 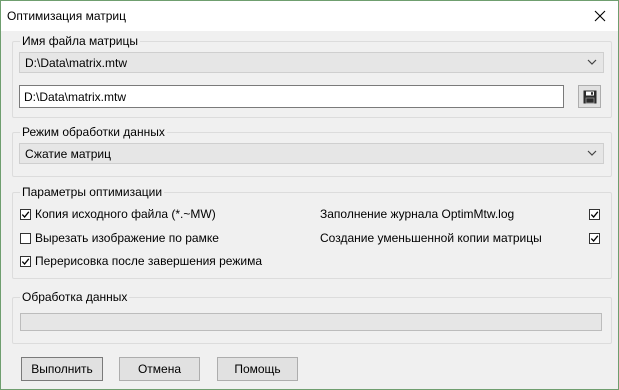 I want to click on title-bar: Оптимизация матриц, so click(x=309, y=16).